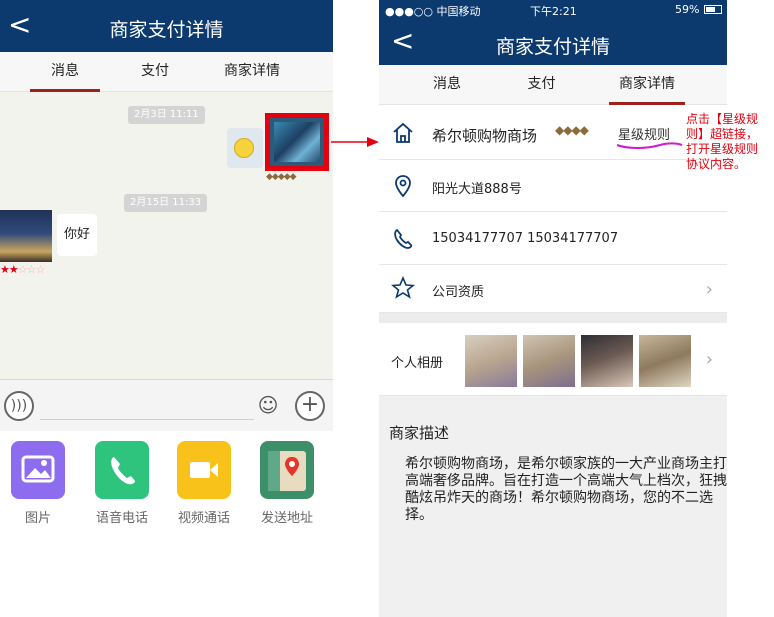  Describe the element at coordinates (19, 406) in the screenshot. I see `voice-input-button: )))` at that location.